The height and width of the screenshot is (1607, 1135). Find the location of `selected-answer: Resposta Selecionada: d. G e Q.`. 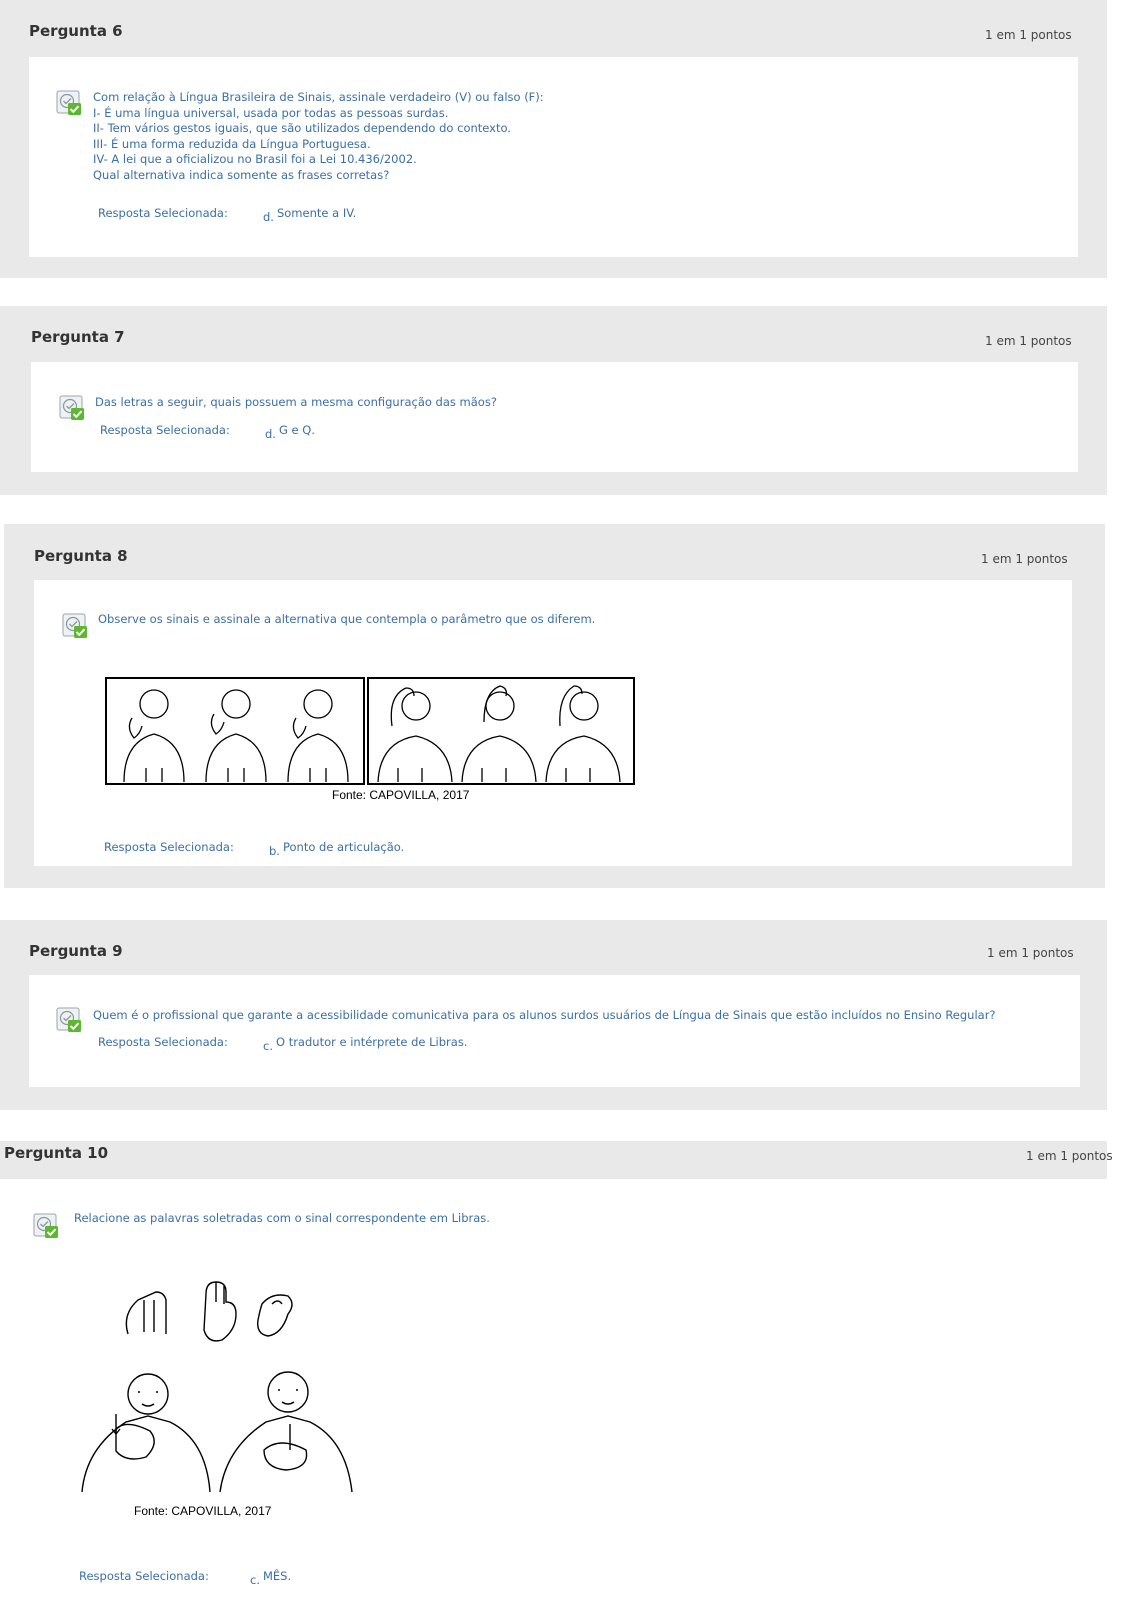

selected-answer: Resposta Selecionada: d. G e Q. is located at coordinates (207, 432).